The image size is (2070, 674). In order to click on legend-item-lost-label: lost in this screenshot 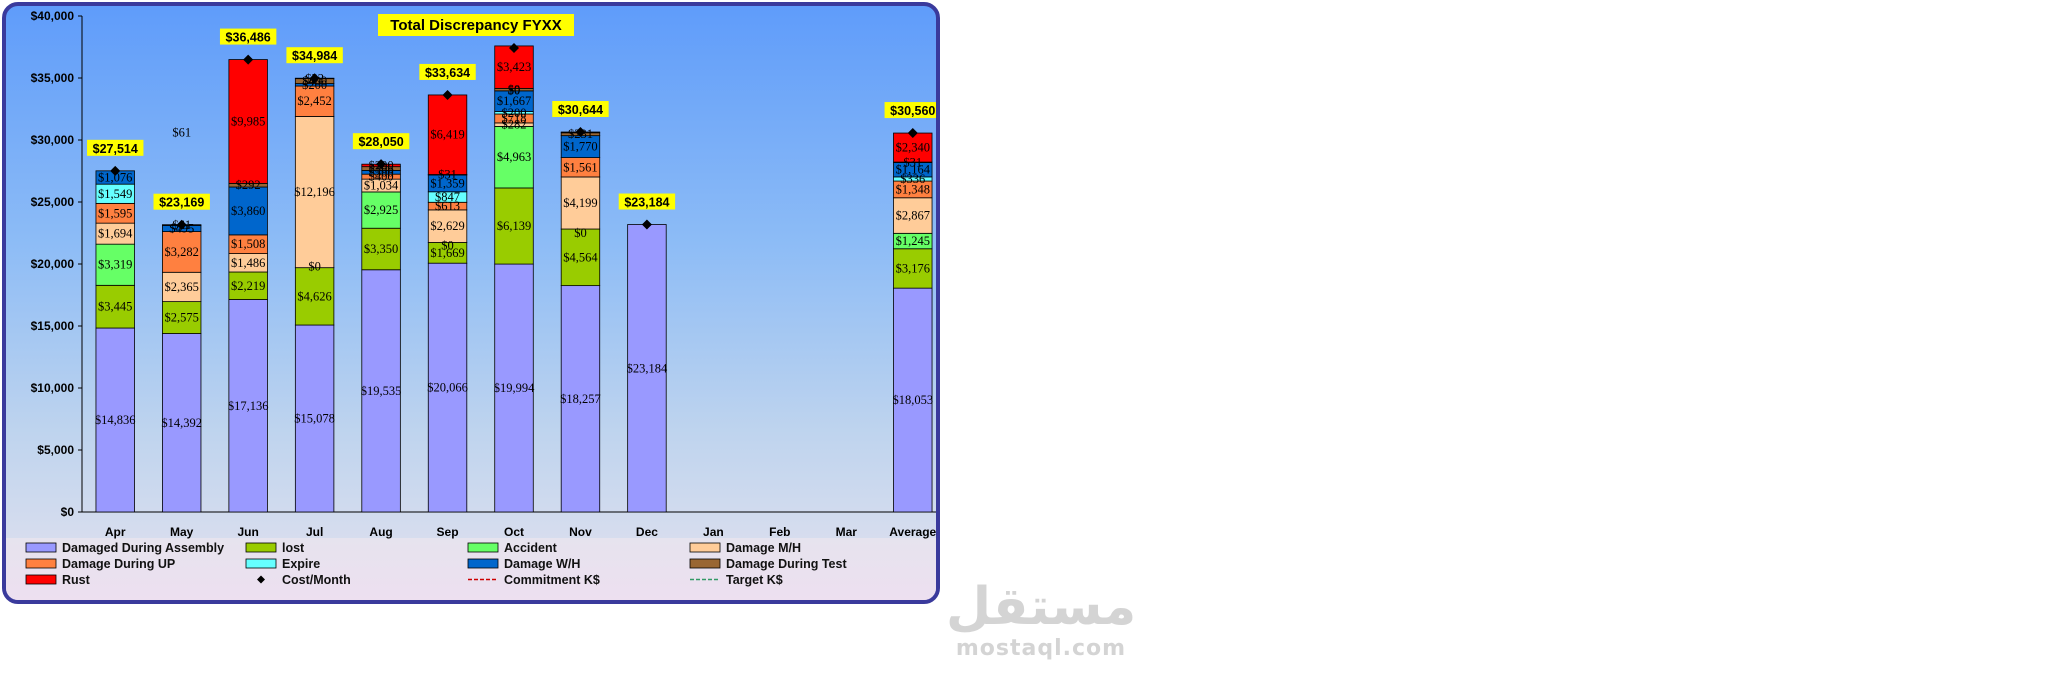, I will do `click(293, 548)`.